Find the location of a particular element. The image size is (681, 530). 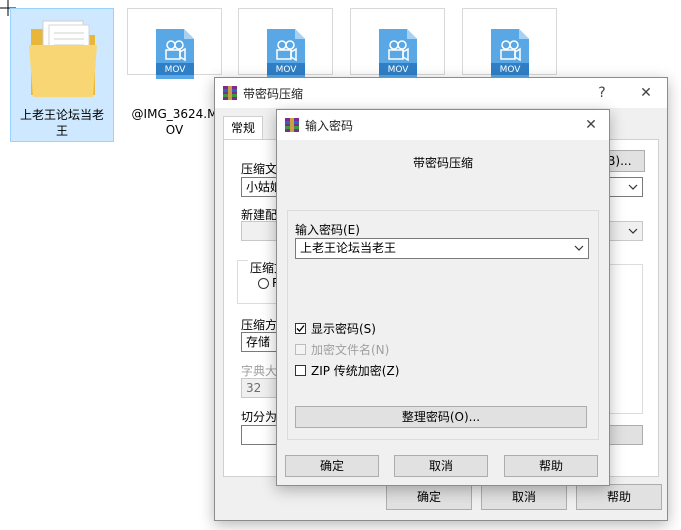

encrypt-filenames-checkbox is located at coordinates (300, 349).